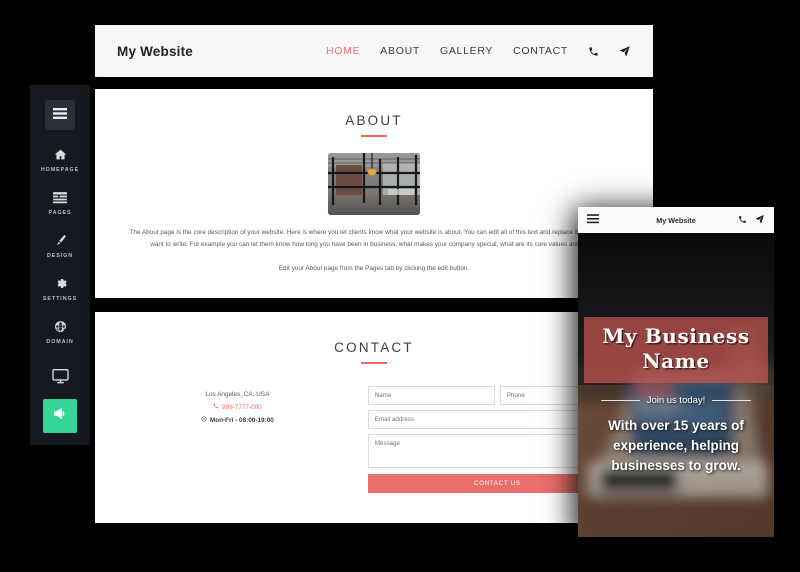  Describe the element at coordinates (60, 154) in the screenshot. I see `home-icon` at that location.